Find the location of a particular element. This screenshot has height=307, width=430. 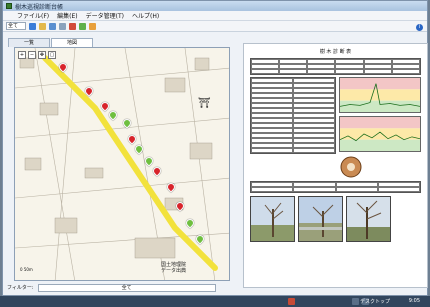

menu-bar: ファイル(F) 編集(E) データ管理(T) ヘルプ(H) is located at coordinates (215, 16).